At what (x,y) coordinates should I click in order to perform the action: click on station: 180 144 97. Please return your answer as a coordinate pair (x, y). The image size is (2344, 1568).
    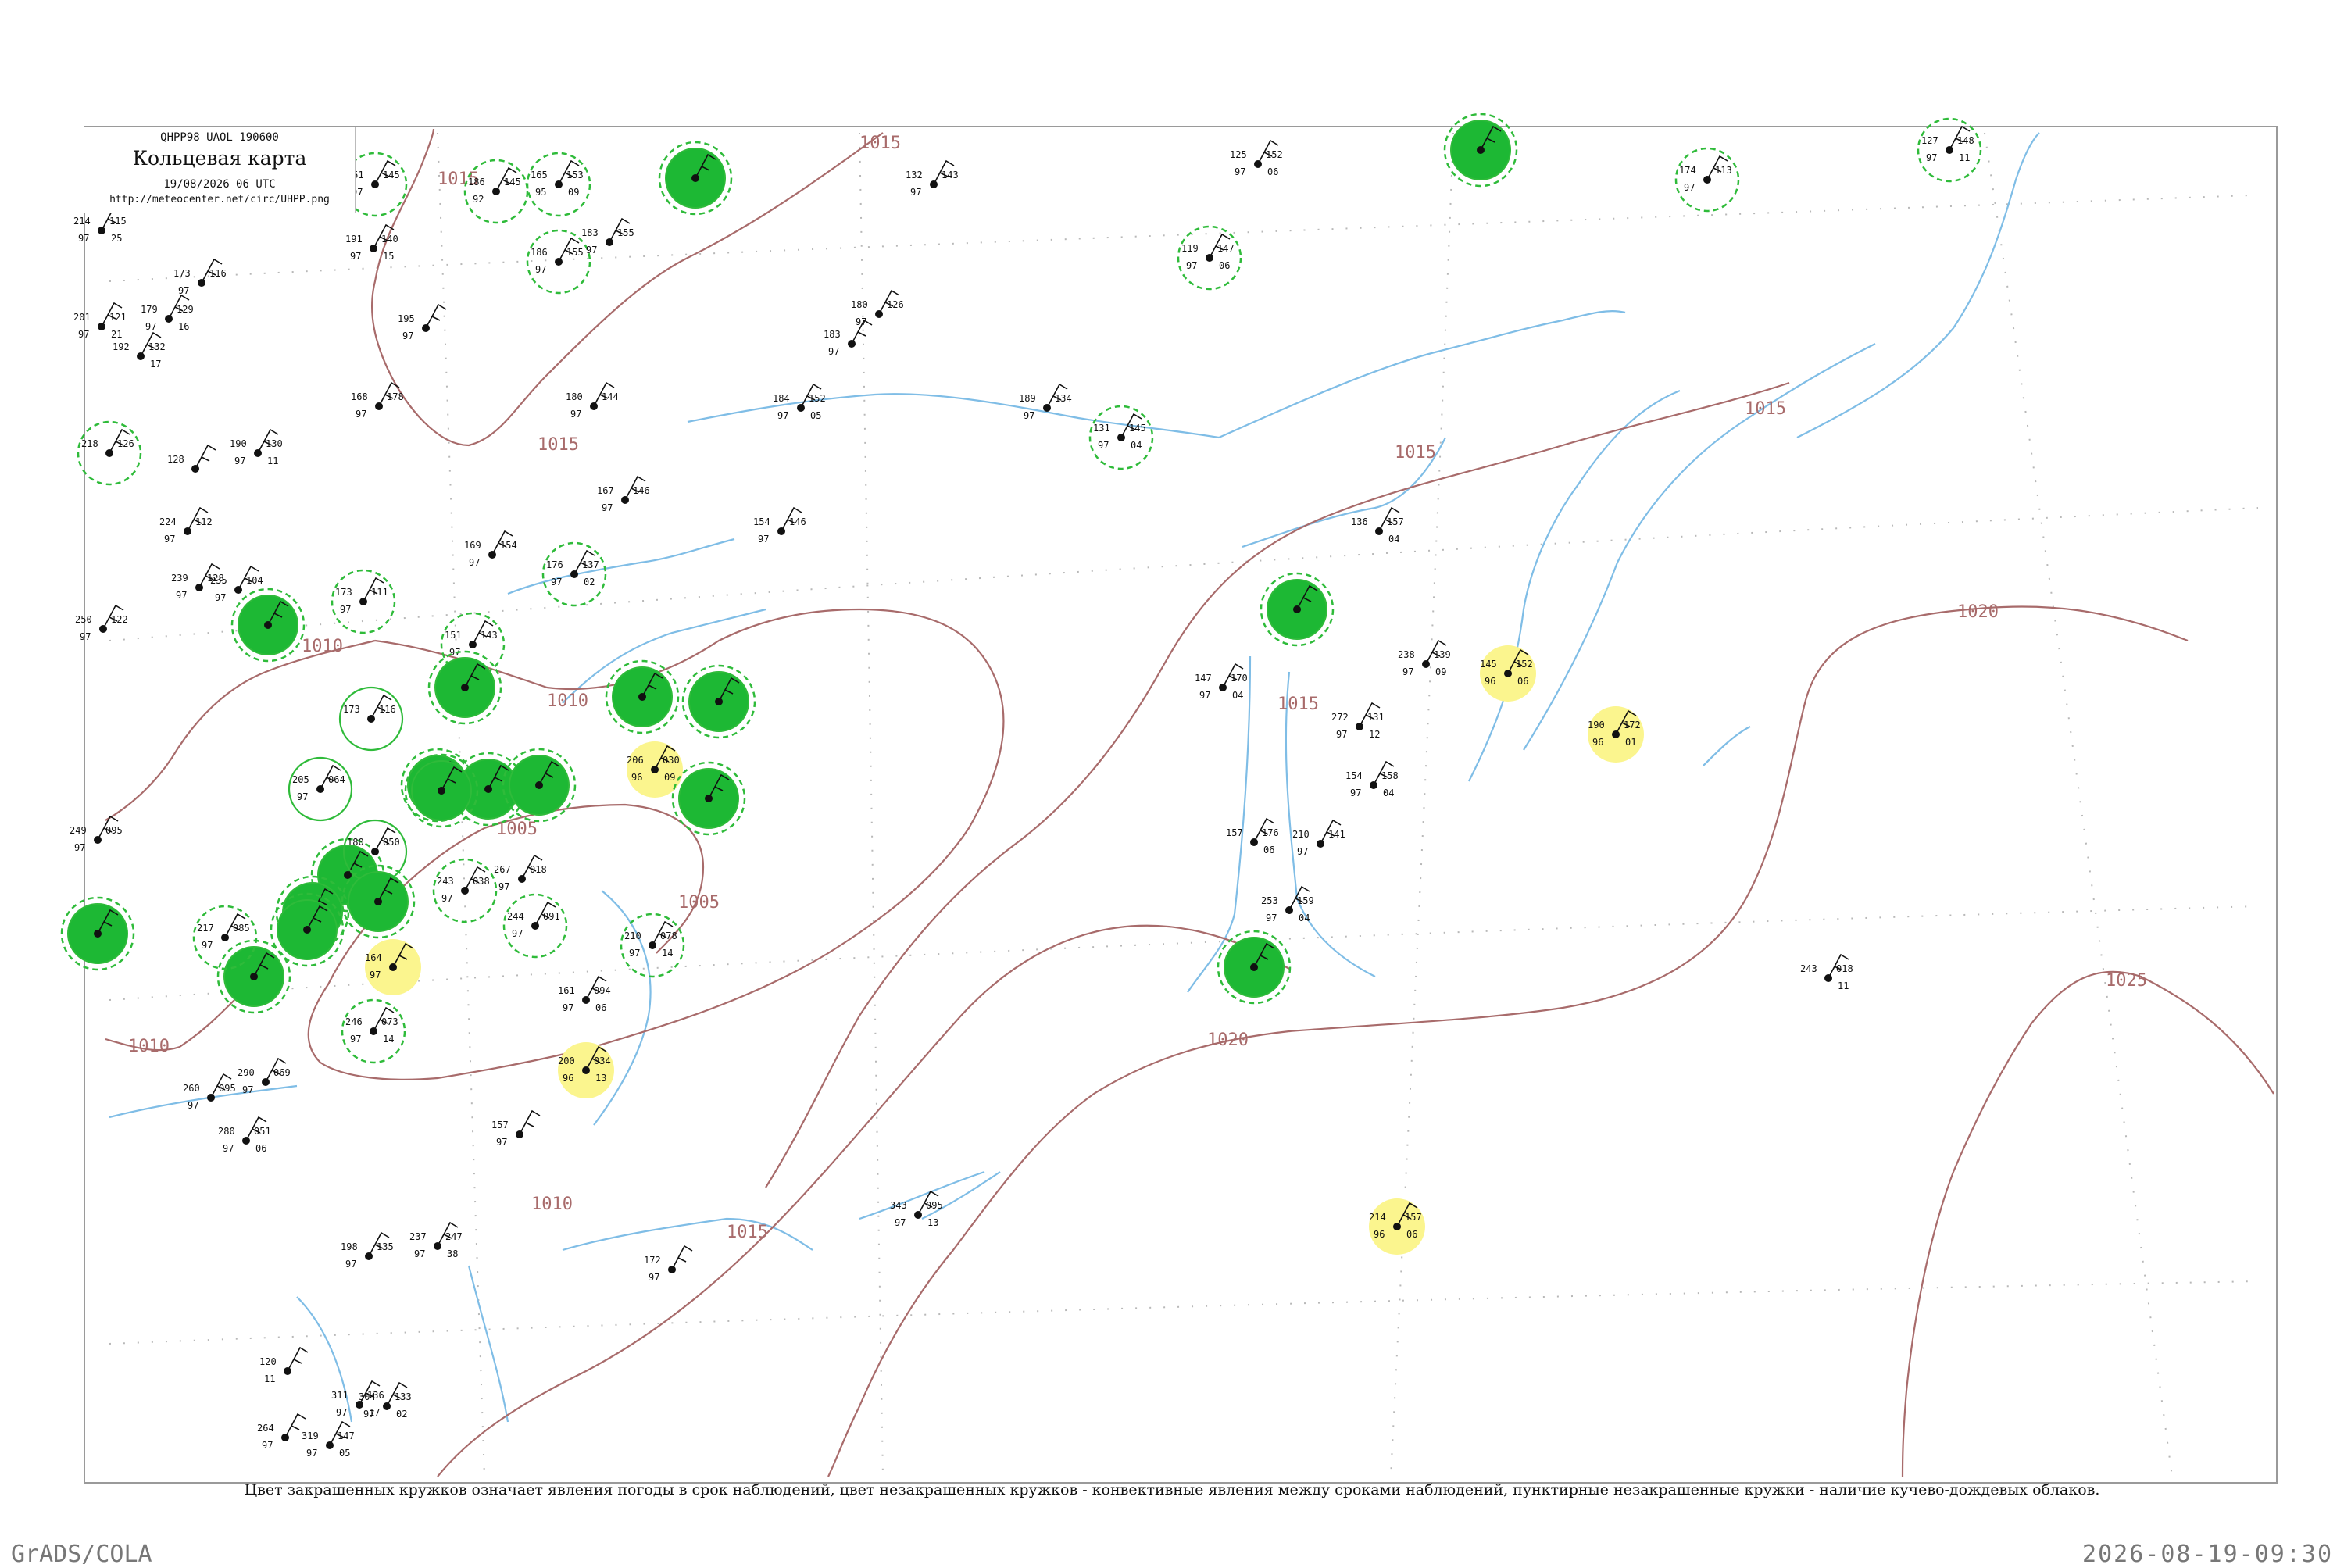
    Looking at the image, I should click on (592, 400).